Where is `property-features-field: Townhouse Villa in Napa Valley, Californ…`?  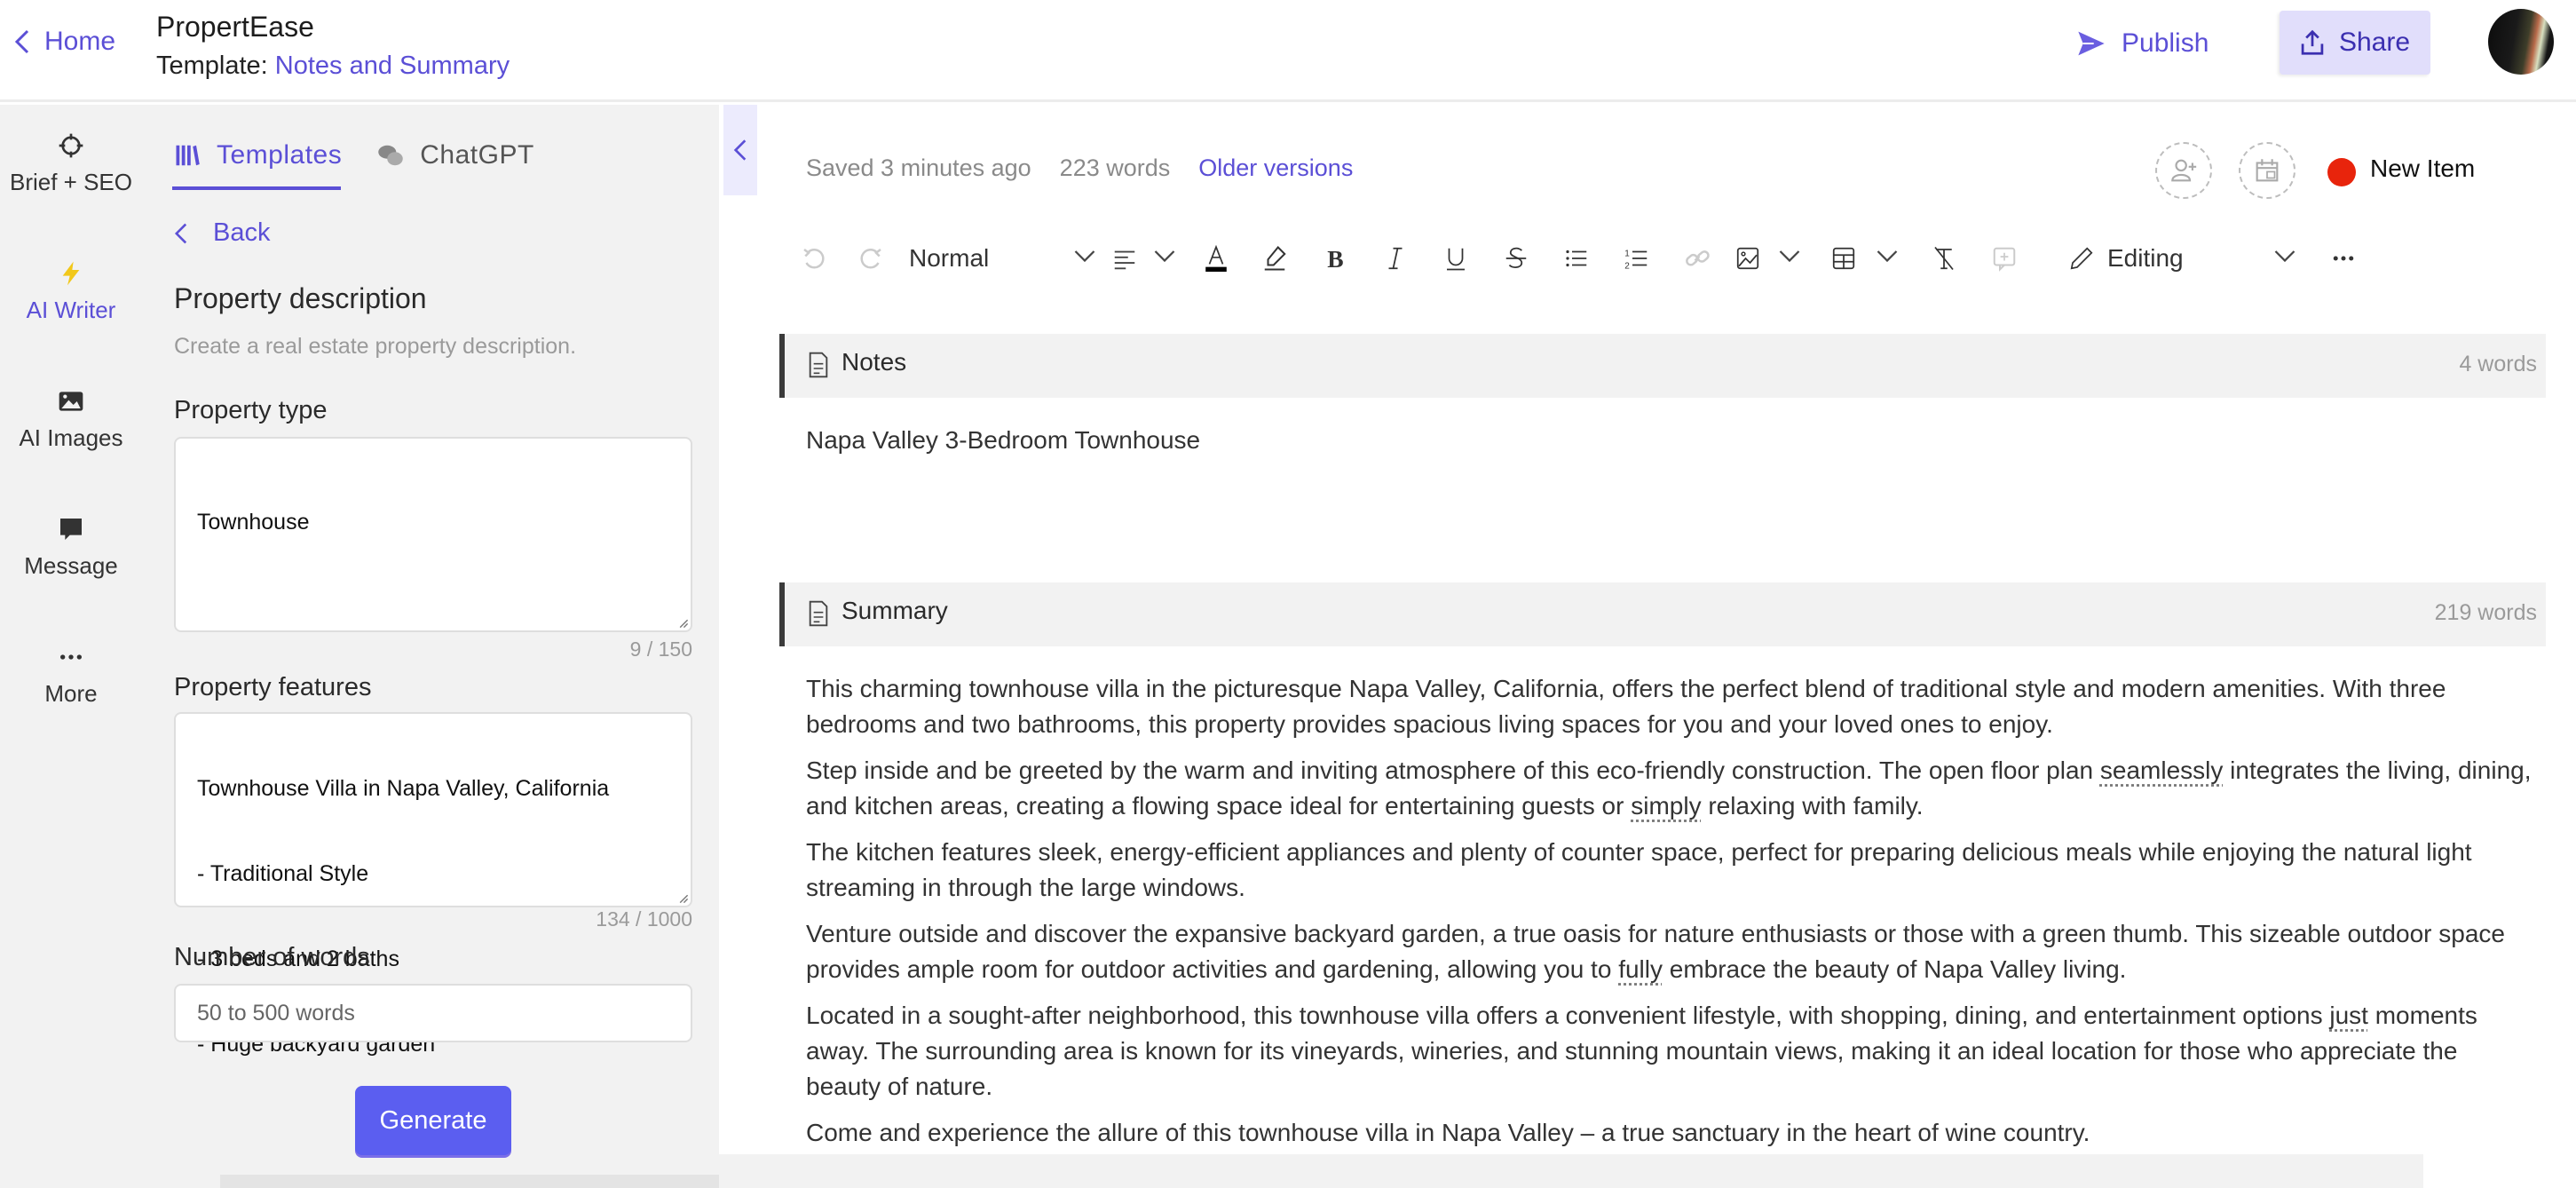
property-features-field: Townhouse Villa in Napa Valley, Californ… is located at coordinates (433, 884).